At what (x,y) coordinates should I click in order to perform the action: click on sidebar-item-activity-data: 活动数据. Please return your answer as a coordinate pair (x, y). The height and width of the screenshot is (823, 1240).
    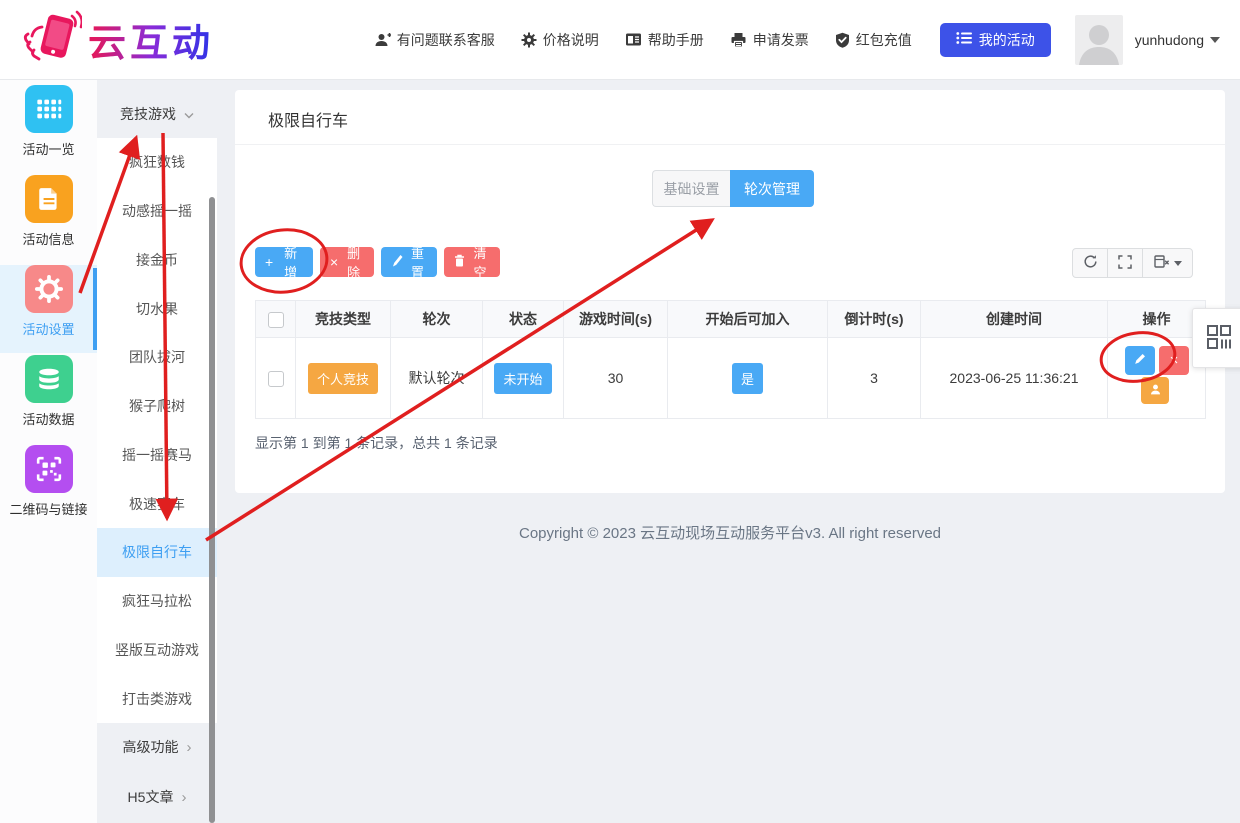
    Looking at the image, I should click on (48, 399).